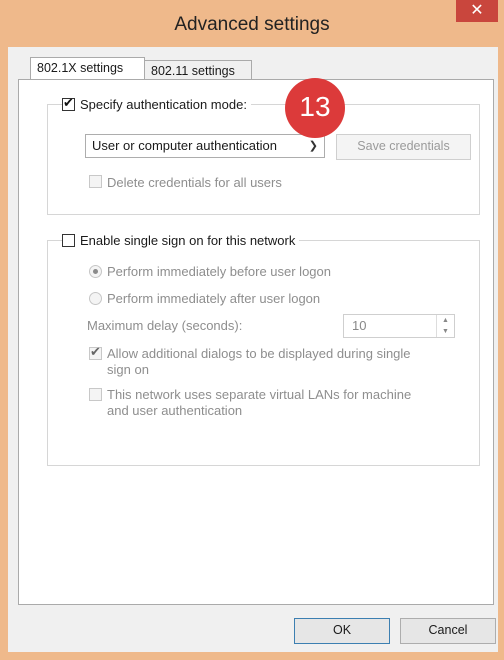 This screenshot has height=660, width=504. I want to click on tab-label: 802.1X settings, so click(80, 68).